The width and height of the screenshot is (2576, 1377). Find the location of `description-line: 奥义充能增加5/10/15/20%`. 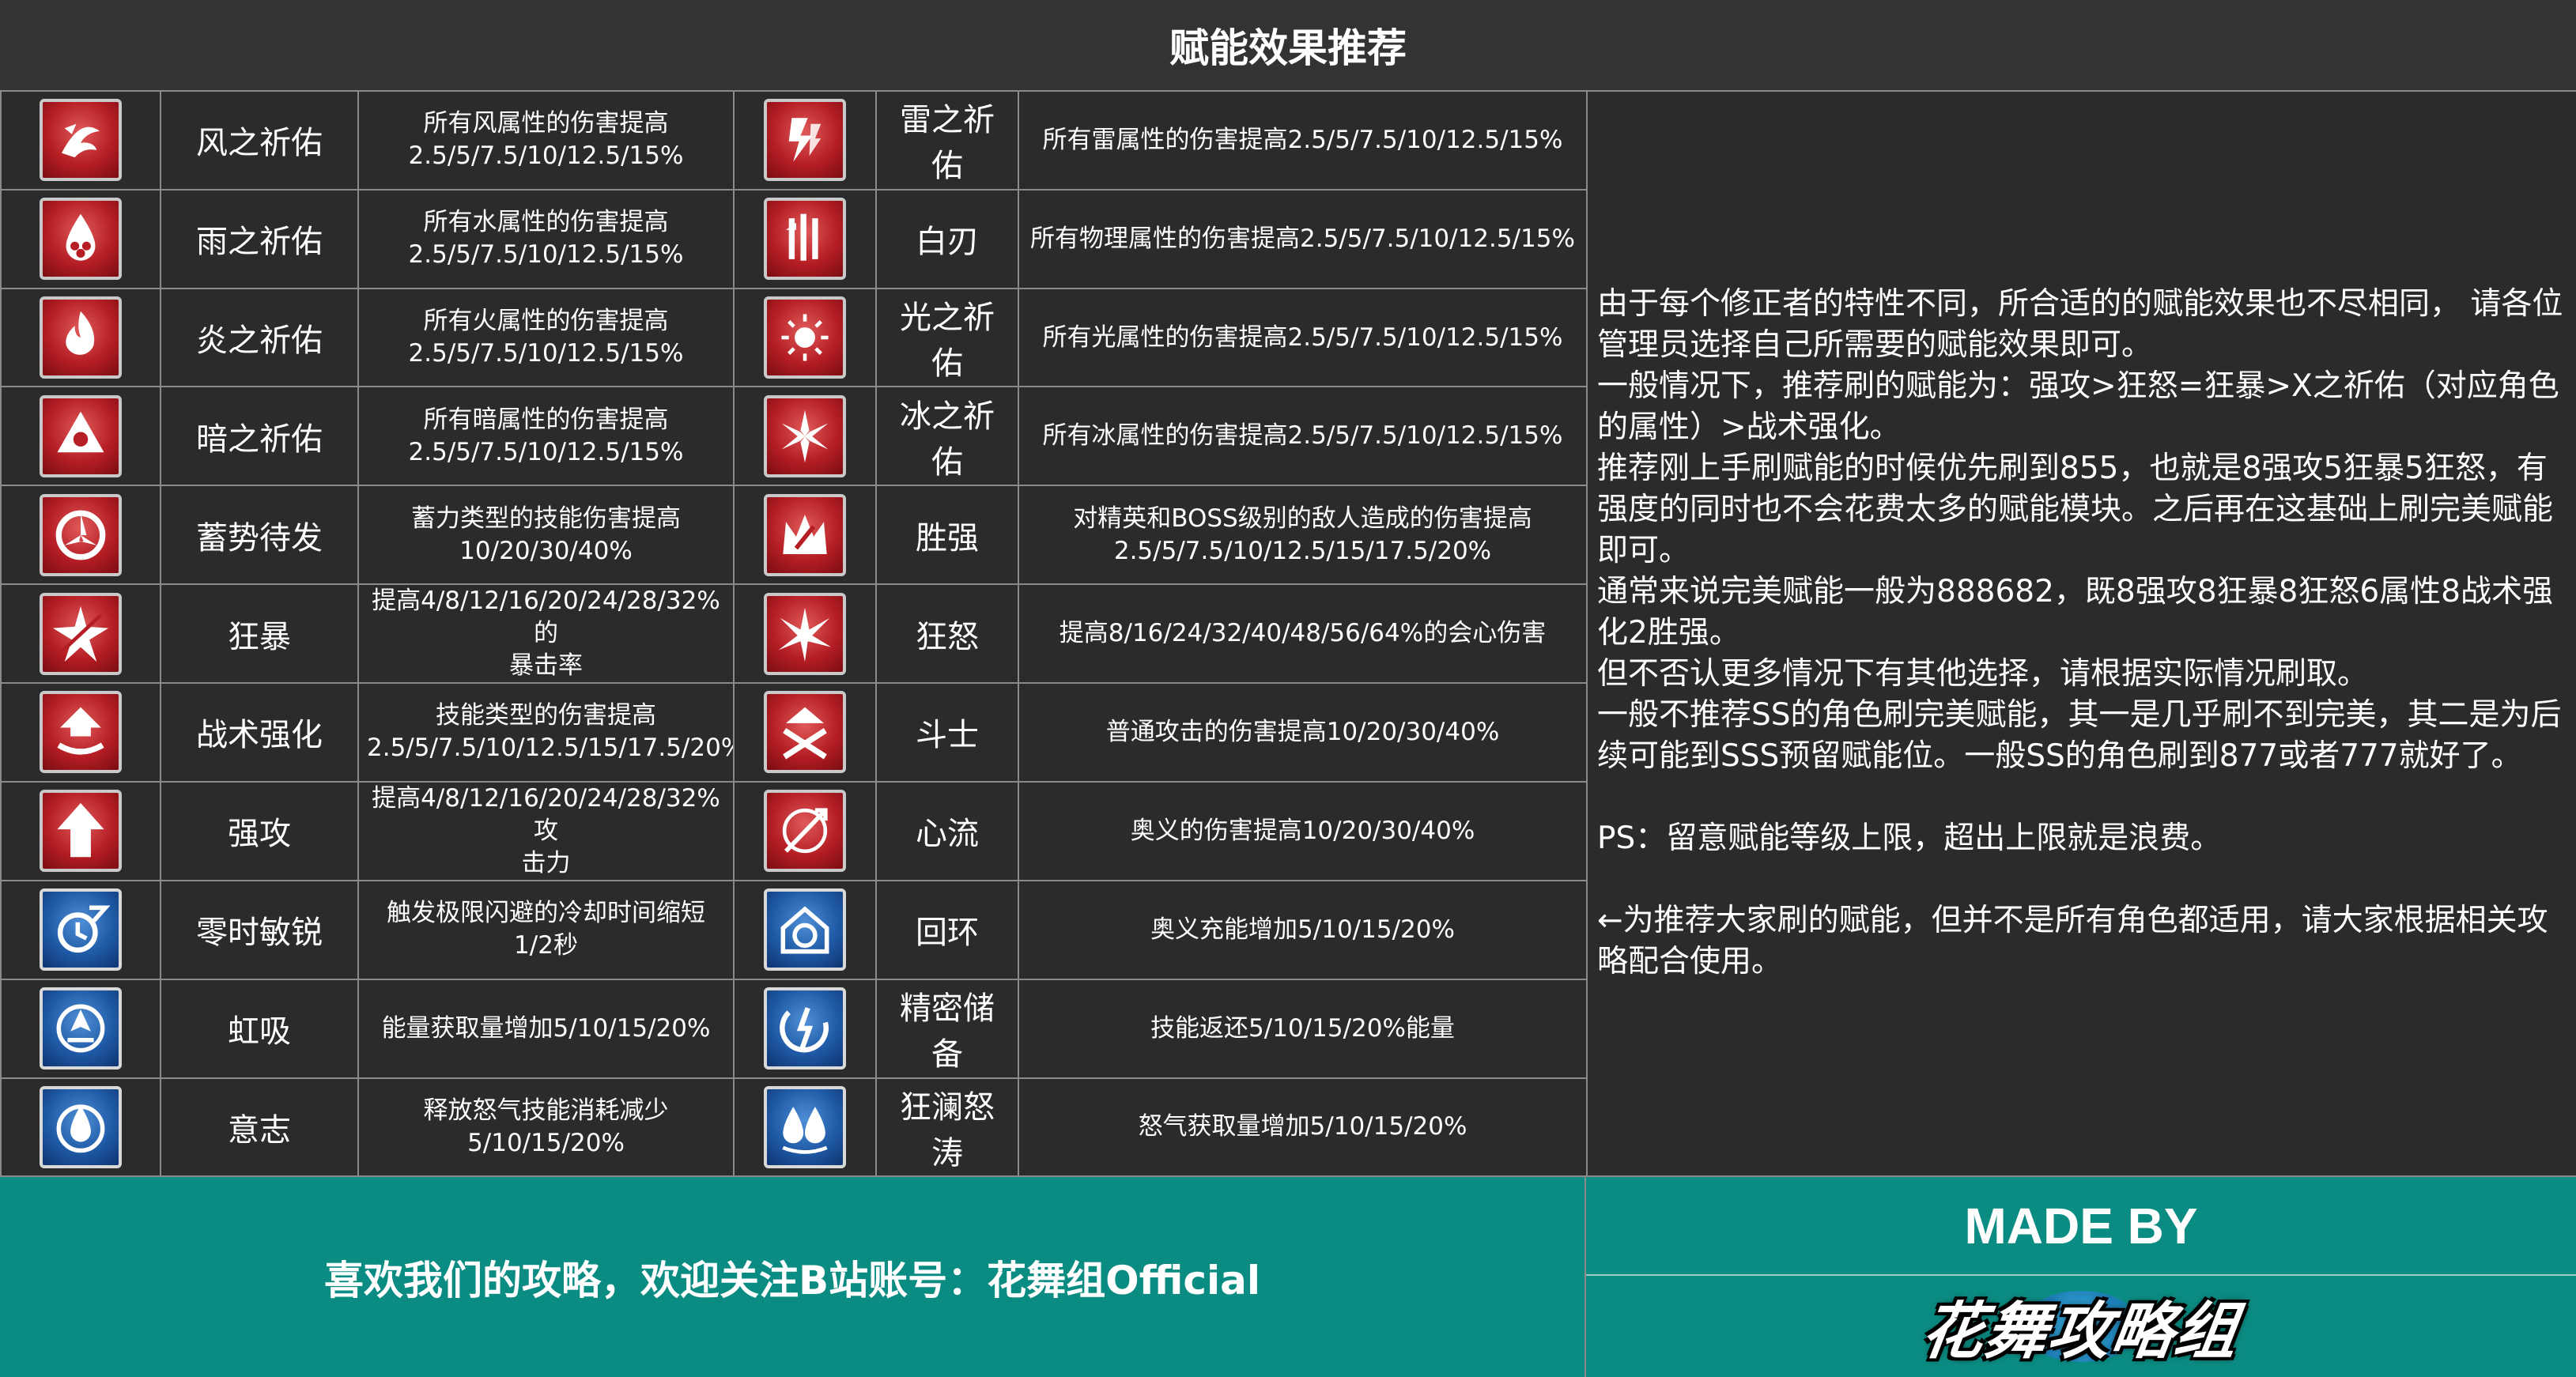

description-line: 奥义充能增加5/10/15/20% is located at coordinates (1302, 929).